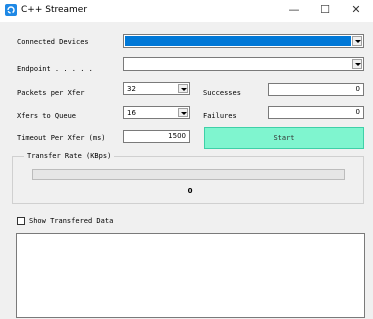 This screenshot has width=373, height=319. I want to click on packets-per-xfer-value: 32, so click(131, 88).